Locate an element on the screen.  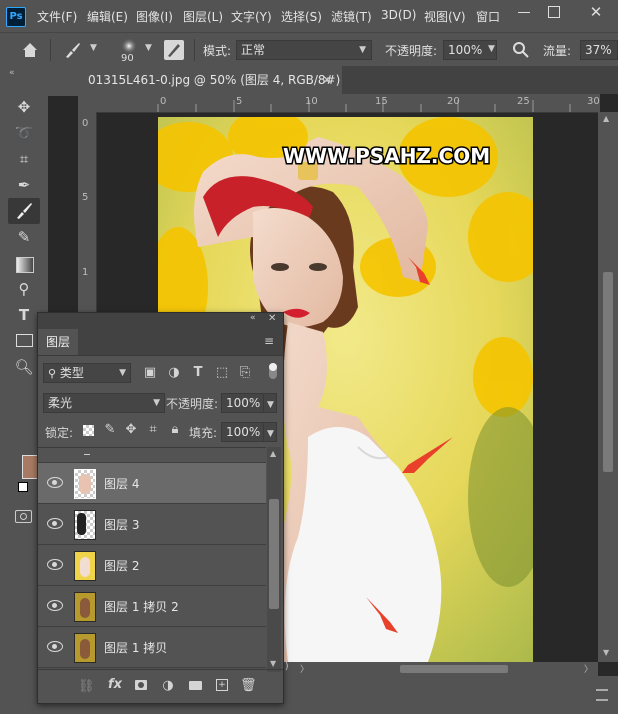
collapse-chevron-icon: « is located at coordinates (12, 73).